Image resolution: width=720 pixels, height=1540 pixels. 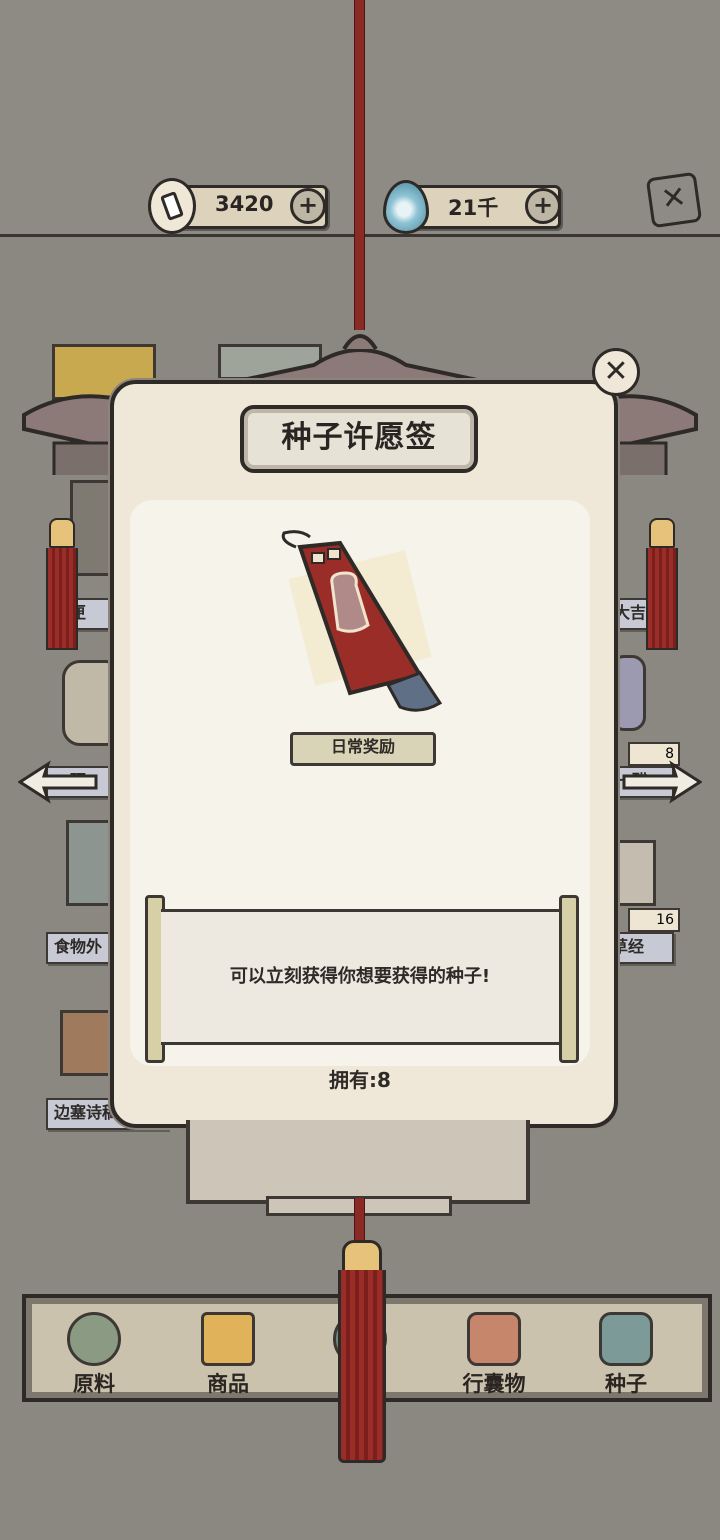 I want to click on dialog-title: 种子许愿签, so click(x=359, y=437).